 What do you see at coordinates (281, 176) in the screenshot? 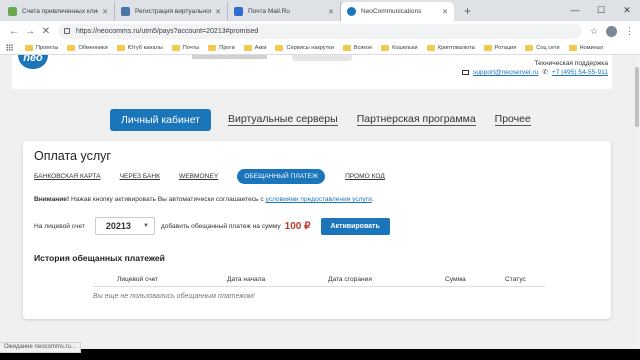
I see `tab-promised-payment: ОБЕЩАННЫЙ ПЛАТЕЖ` at bounding box center [281, 176].